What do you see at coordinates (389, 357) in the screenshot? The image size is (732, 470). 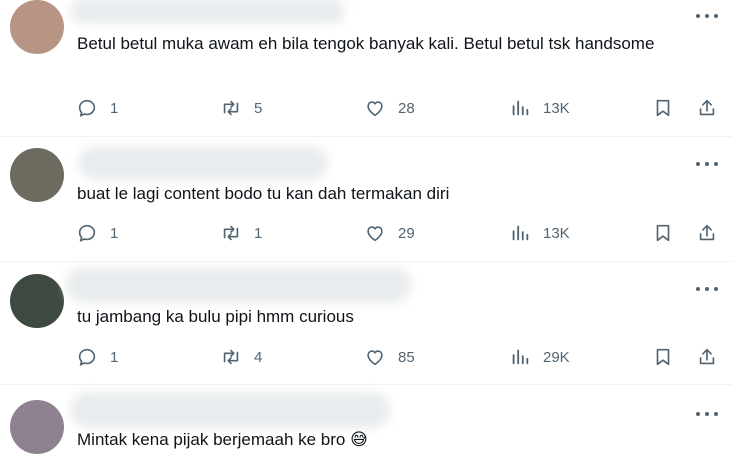 I see `like-button: 85` at bounding box center [389, 357].